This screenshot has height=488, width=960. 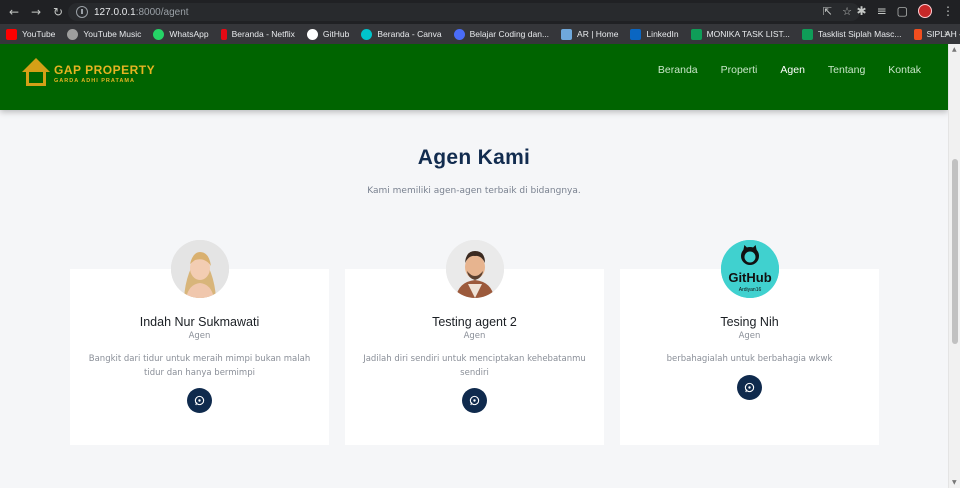 I want to click on nav-properti: Properti, so click(x=739, y=70).